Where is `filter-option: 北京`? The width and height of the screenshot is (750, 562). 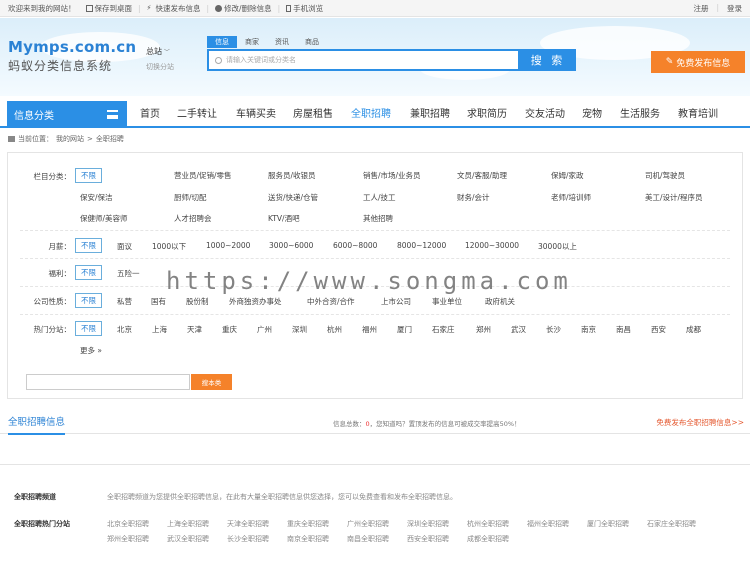 filter-option: 北京 is located at coordinates (124, 329).